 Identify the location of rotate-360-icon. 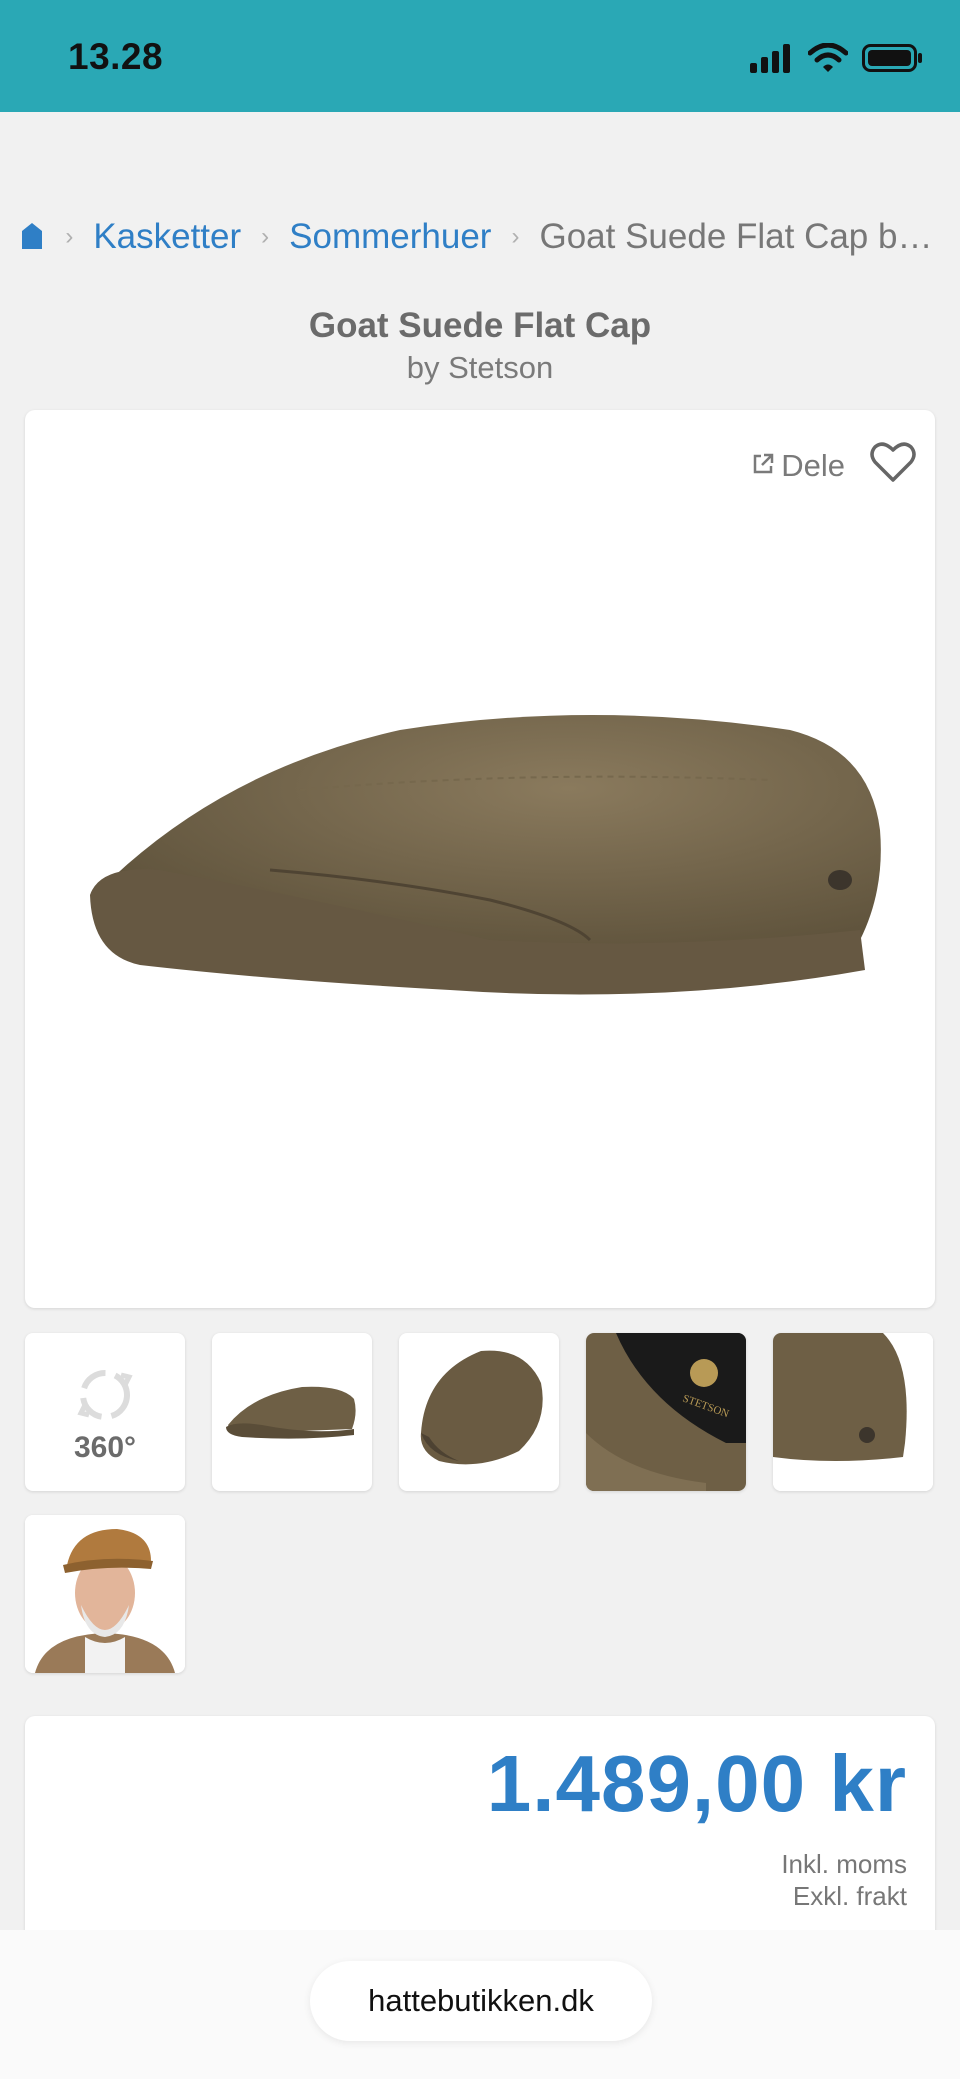
(105, 1395).